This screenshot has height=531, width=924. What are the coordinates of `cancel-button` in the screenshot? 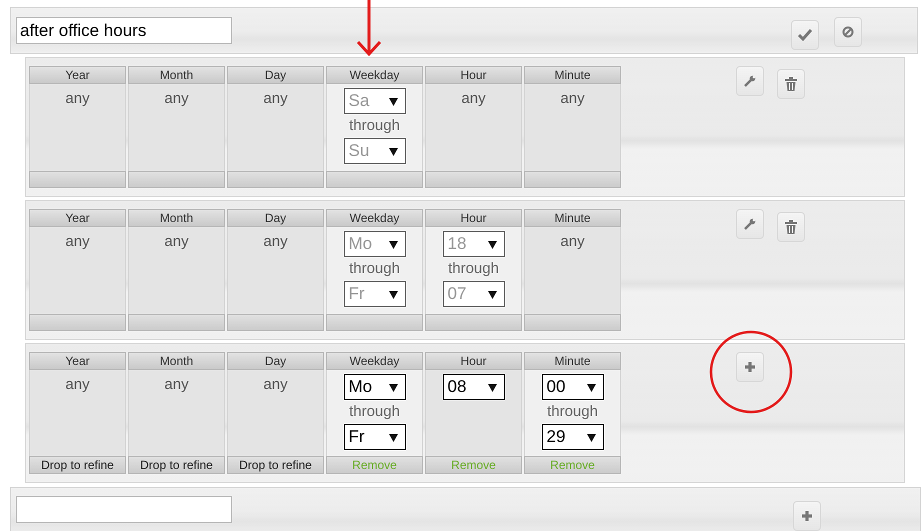 It's located at (848, 32).